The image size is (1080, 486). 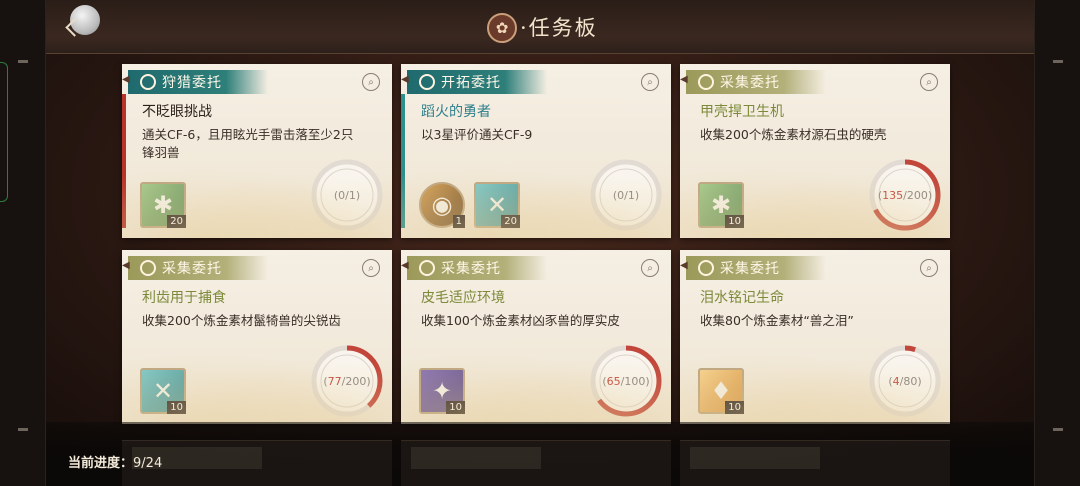 What do you see at coordinates (257, 337) in the screenshot?
I see `commission-card: ◀ 采集委托 ⌕ 利齿用于捕食收集200个炼金素材鬣犄兽的尖锐齿 ✕ 10 (77/200)` at bounding box center [257, 337].